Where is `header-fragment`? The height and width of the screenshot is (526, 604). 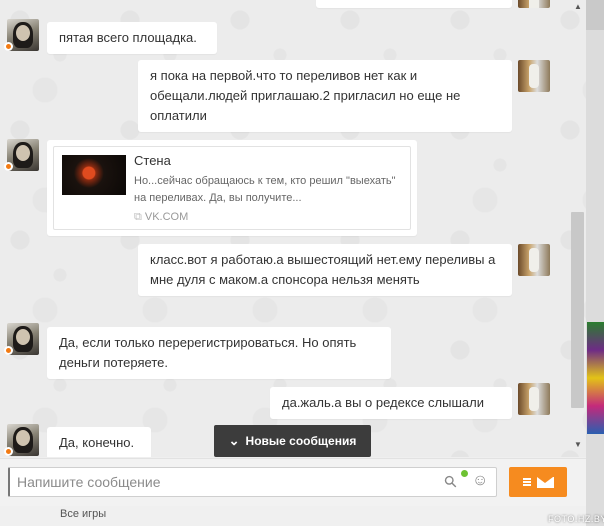 header-fragment is located at coordinates (595, 15).